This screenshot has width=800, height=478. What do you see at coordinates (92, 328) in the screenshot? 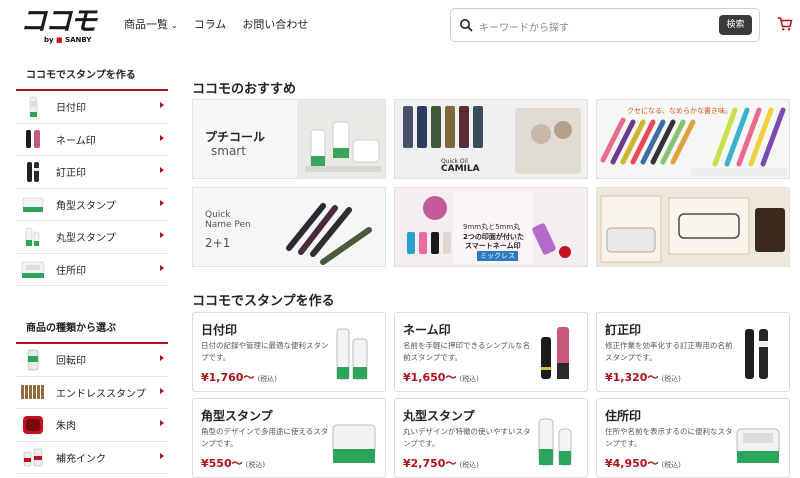
I see `sidebar-heading: 商品の種類から選ぶ` at bounding box center [92, 328].